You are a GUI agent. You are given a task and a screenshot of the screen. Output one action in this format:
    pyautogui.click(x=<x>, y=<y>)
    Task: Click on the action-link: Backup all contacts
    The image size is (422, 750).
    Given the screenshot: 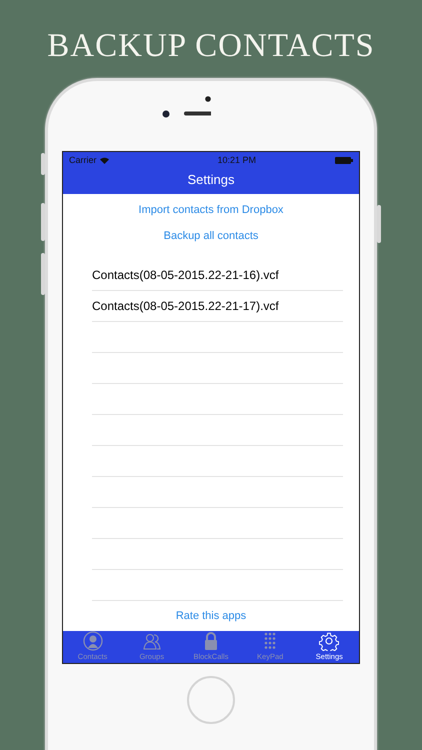 What is the action you would take?
    pyautogui.click(x=211, y=236)
    